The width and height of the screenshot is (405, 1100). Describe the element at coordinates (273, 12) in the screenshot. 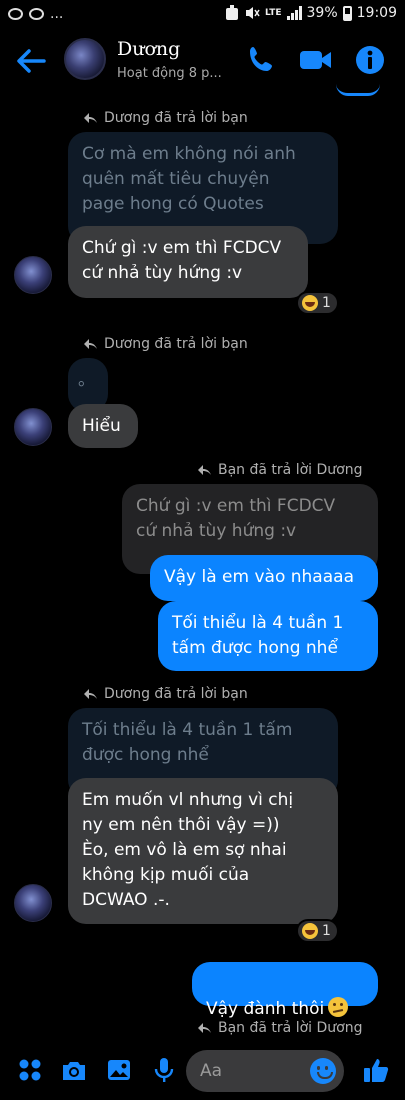

I see `network-type: LTE` at that location.